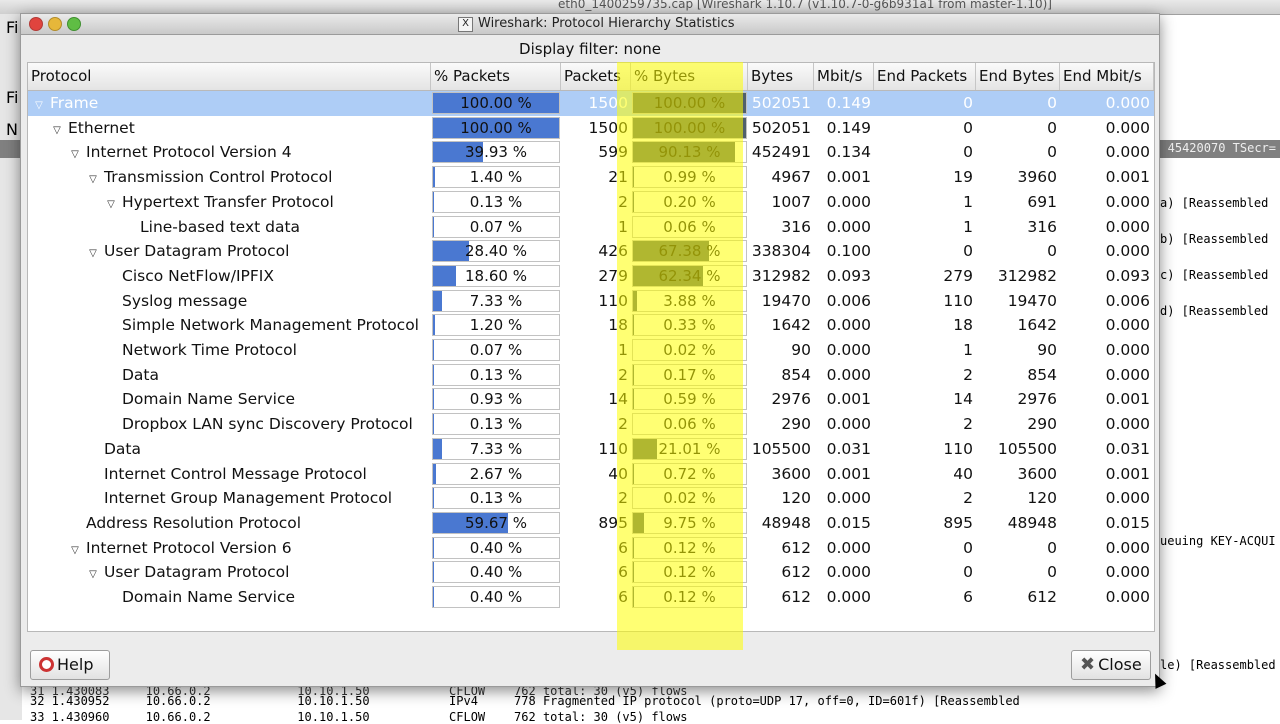 This screenshot has width=1280, height=724. What do you see at coordinates (1018, 76) in the screenshot?
I see `column-header-end-bytes: End Bytes` at bounding box center [1018, 76].